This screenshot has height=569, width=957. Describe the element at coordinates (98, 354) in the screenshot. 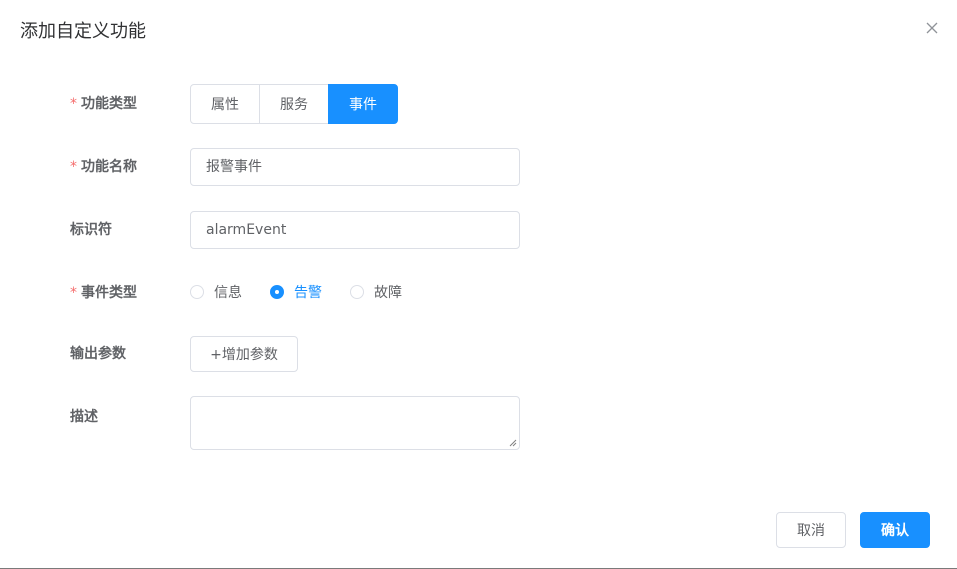

I see `output-params-label: 输出参数` at that location.